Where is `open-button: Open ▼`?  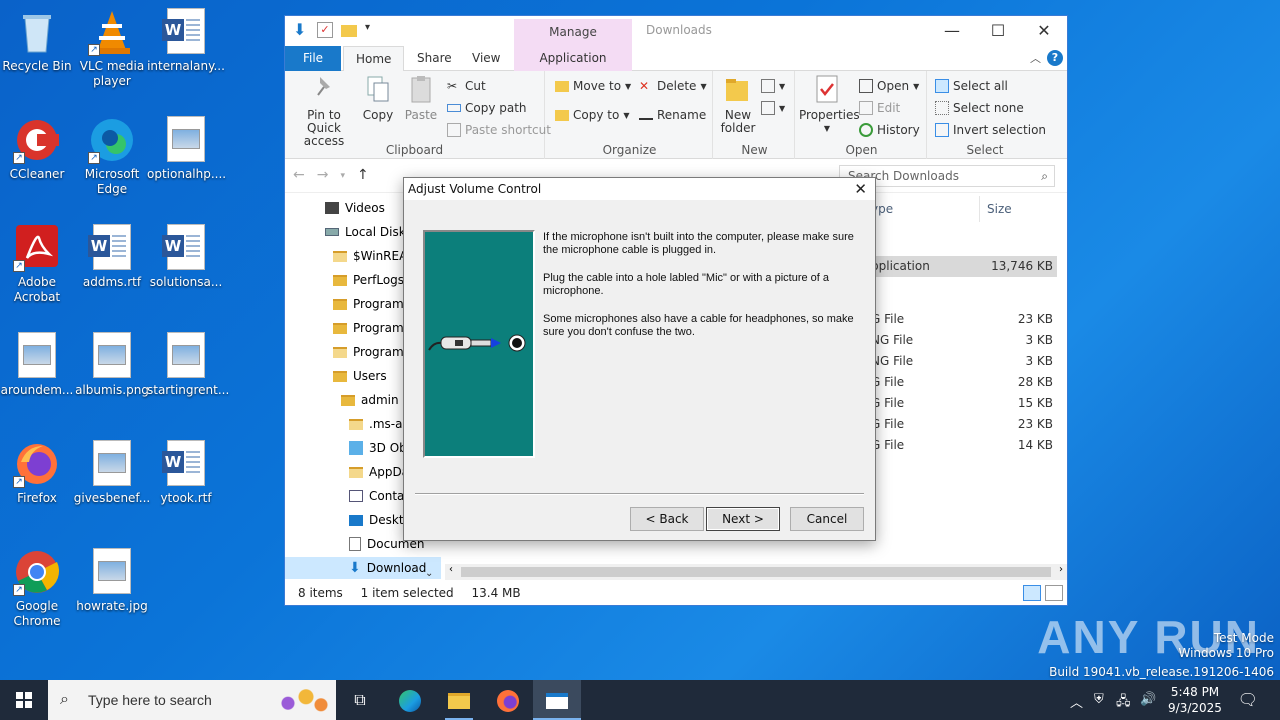 open-button: Open ▼ is located at coordinates (889, 86).